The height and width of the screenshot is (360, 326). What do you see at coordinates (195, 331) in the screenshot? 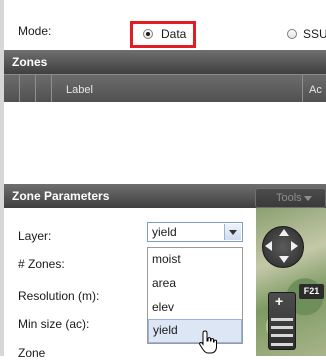
I see `dropdown-option-selected: yield` at bounding box center [195, 331].